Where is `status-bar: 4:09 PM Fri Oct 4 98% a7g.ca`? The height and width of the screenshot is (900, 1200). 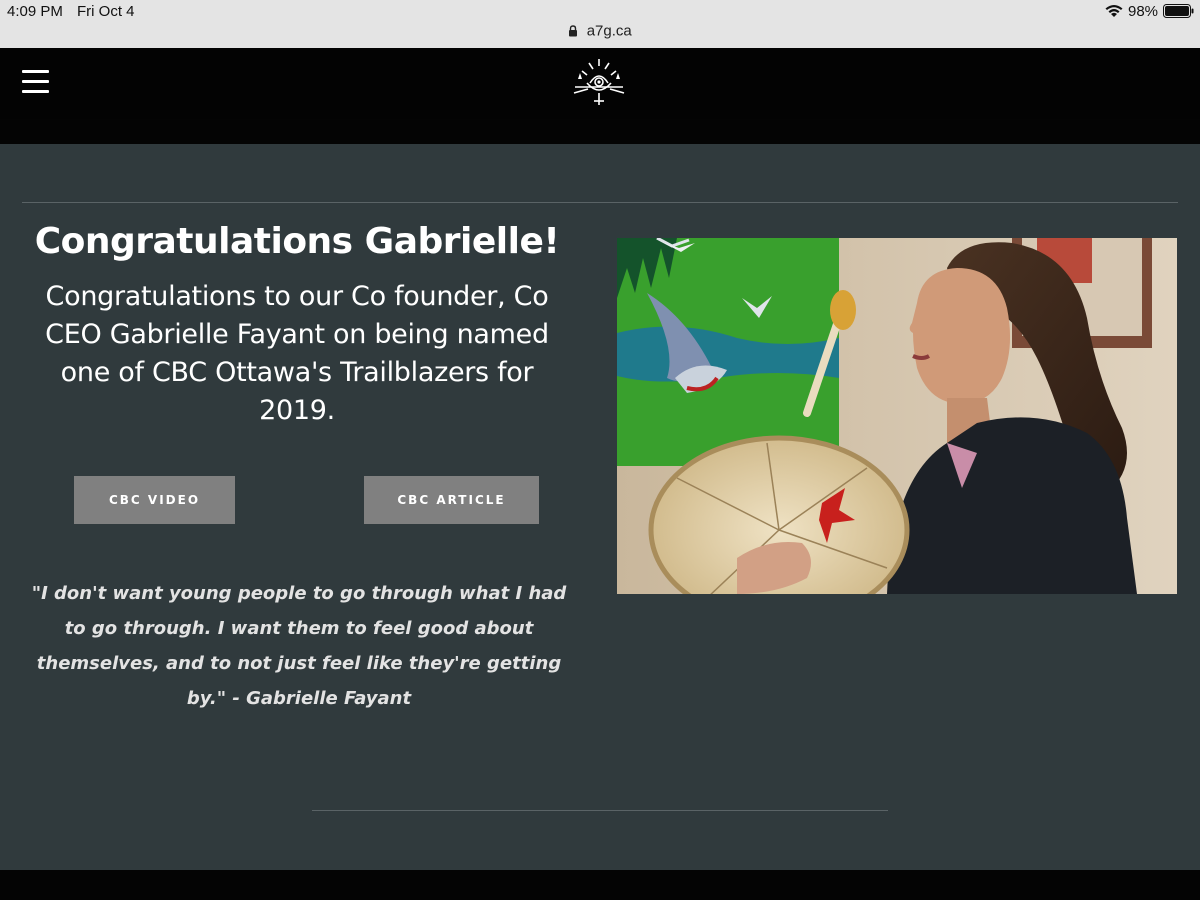
status-bar: 4:09 PM Fri Oct 4 98% a7g.ca is located at coordinates (600, 24).